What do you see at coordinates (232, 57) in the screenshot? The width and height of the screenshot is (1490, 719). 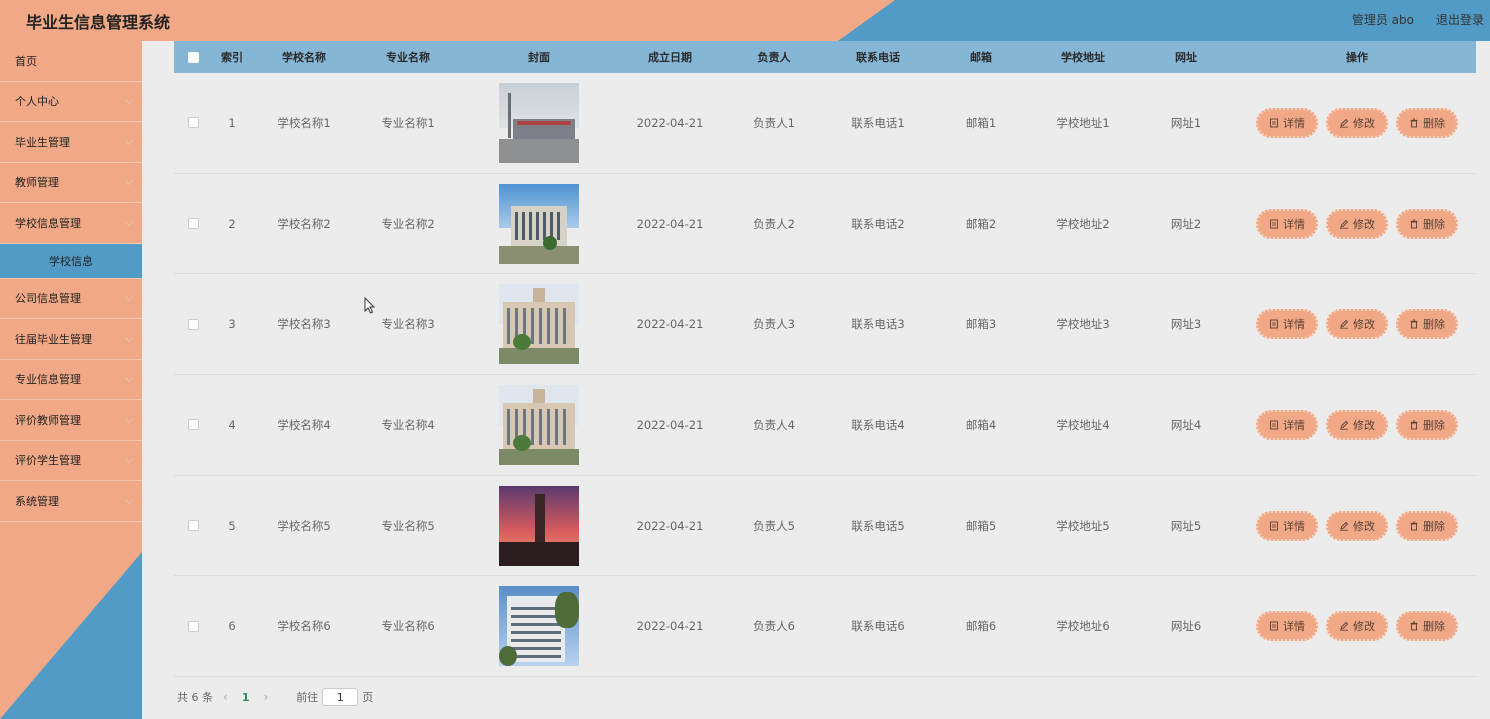 I see `header-index: 索引` at bounding box center [232, 57].